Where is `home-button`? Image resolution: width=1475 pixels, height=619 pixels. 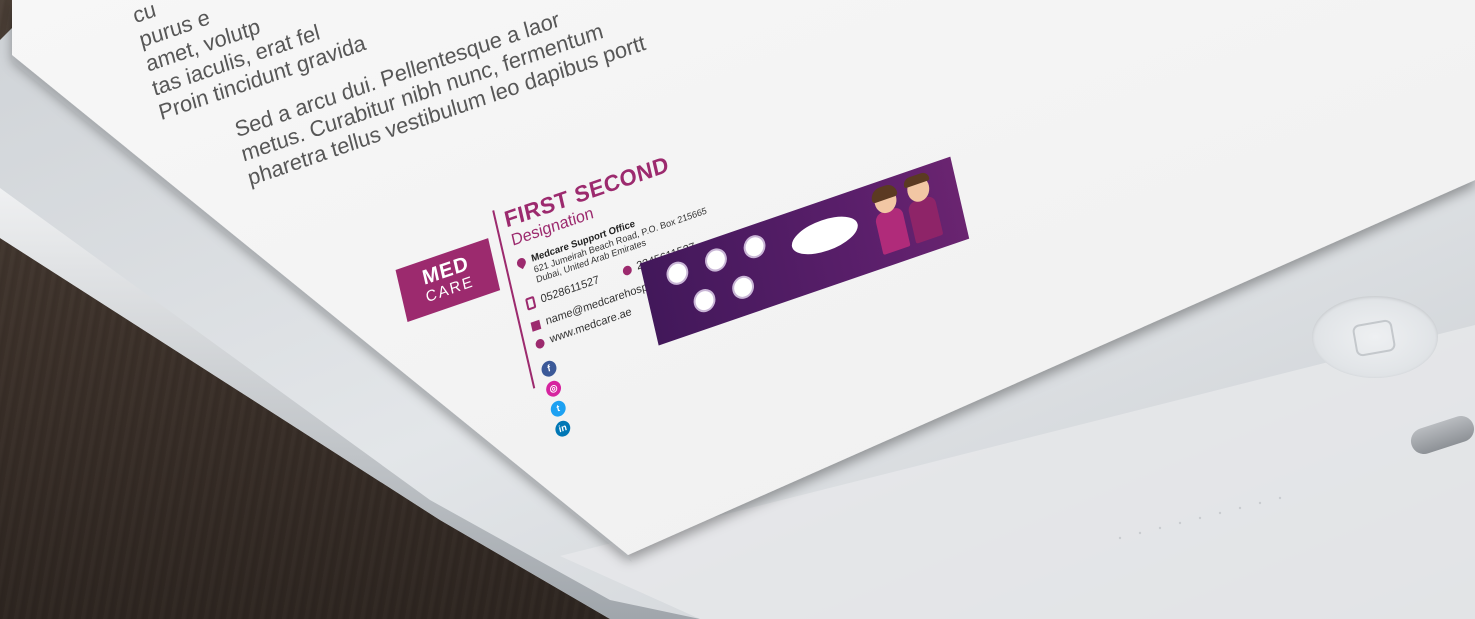 home-button is located at coordinates (1375, 337).